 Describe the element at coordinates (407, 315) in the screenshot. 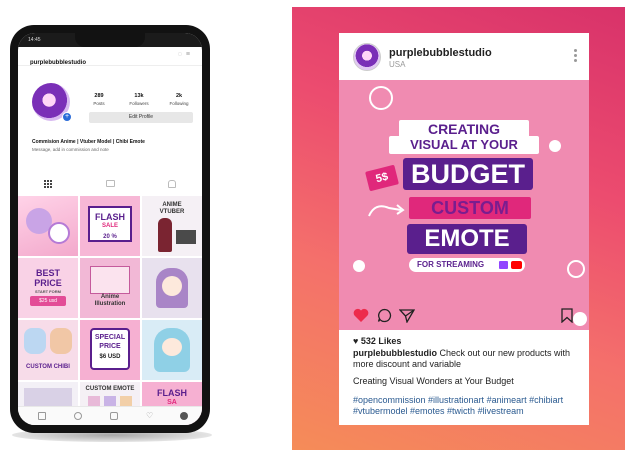

I see `share-icon` at that location.